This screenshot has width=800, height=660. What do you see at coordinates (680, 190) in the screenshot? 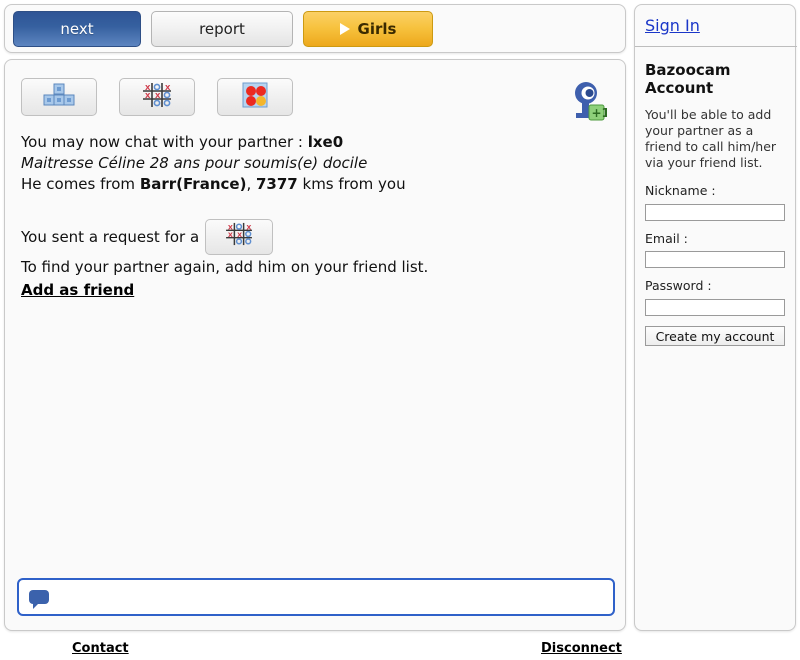
I see `nickname-label: Nickname :` at bounding box center [680, 190].